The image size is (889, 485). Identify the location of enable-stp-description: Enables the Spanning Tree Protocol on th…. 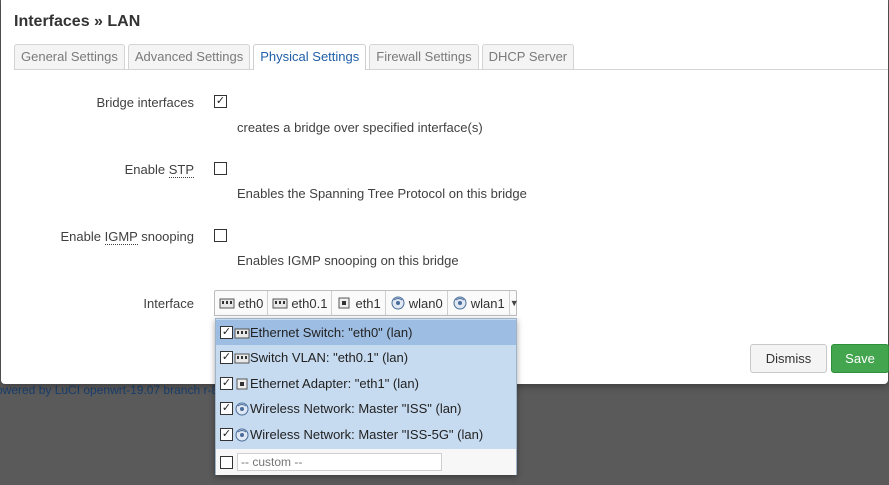
(382, 193).